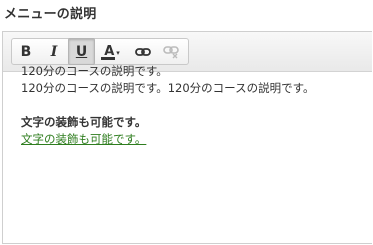 Image resolution: width=373 pixels, height=245 pixels. I want to click on text-color-swatch, so click(108, 58).